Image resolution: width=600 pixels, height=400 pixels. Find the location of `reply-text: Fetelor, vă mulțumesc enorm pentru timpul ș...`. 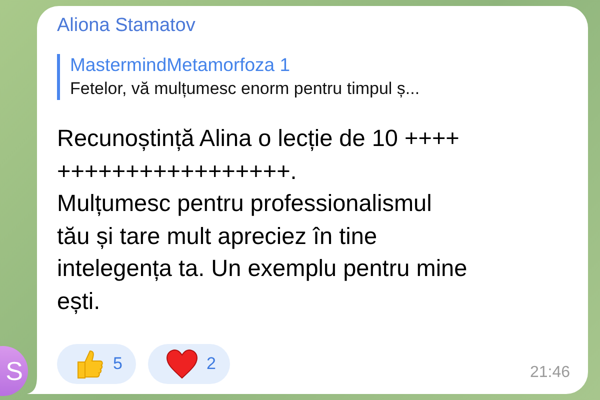

reply-text: Fetelor, vă mulțumesc enorm pentru timpul ș... is located at coordinates (245, 89).